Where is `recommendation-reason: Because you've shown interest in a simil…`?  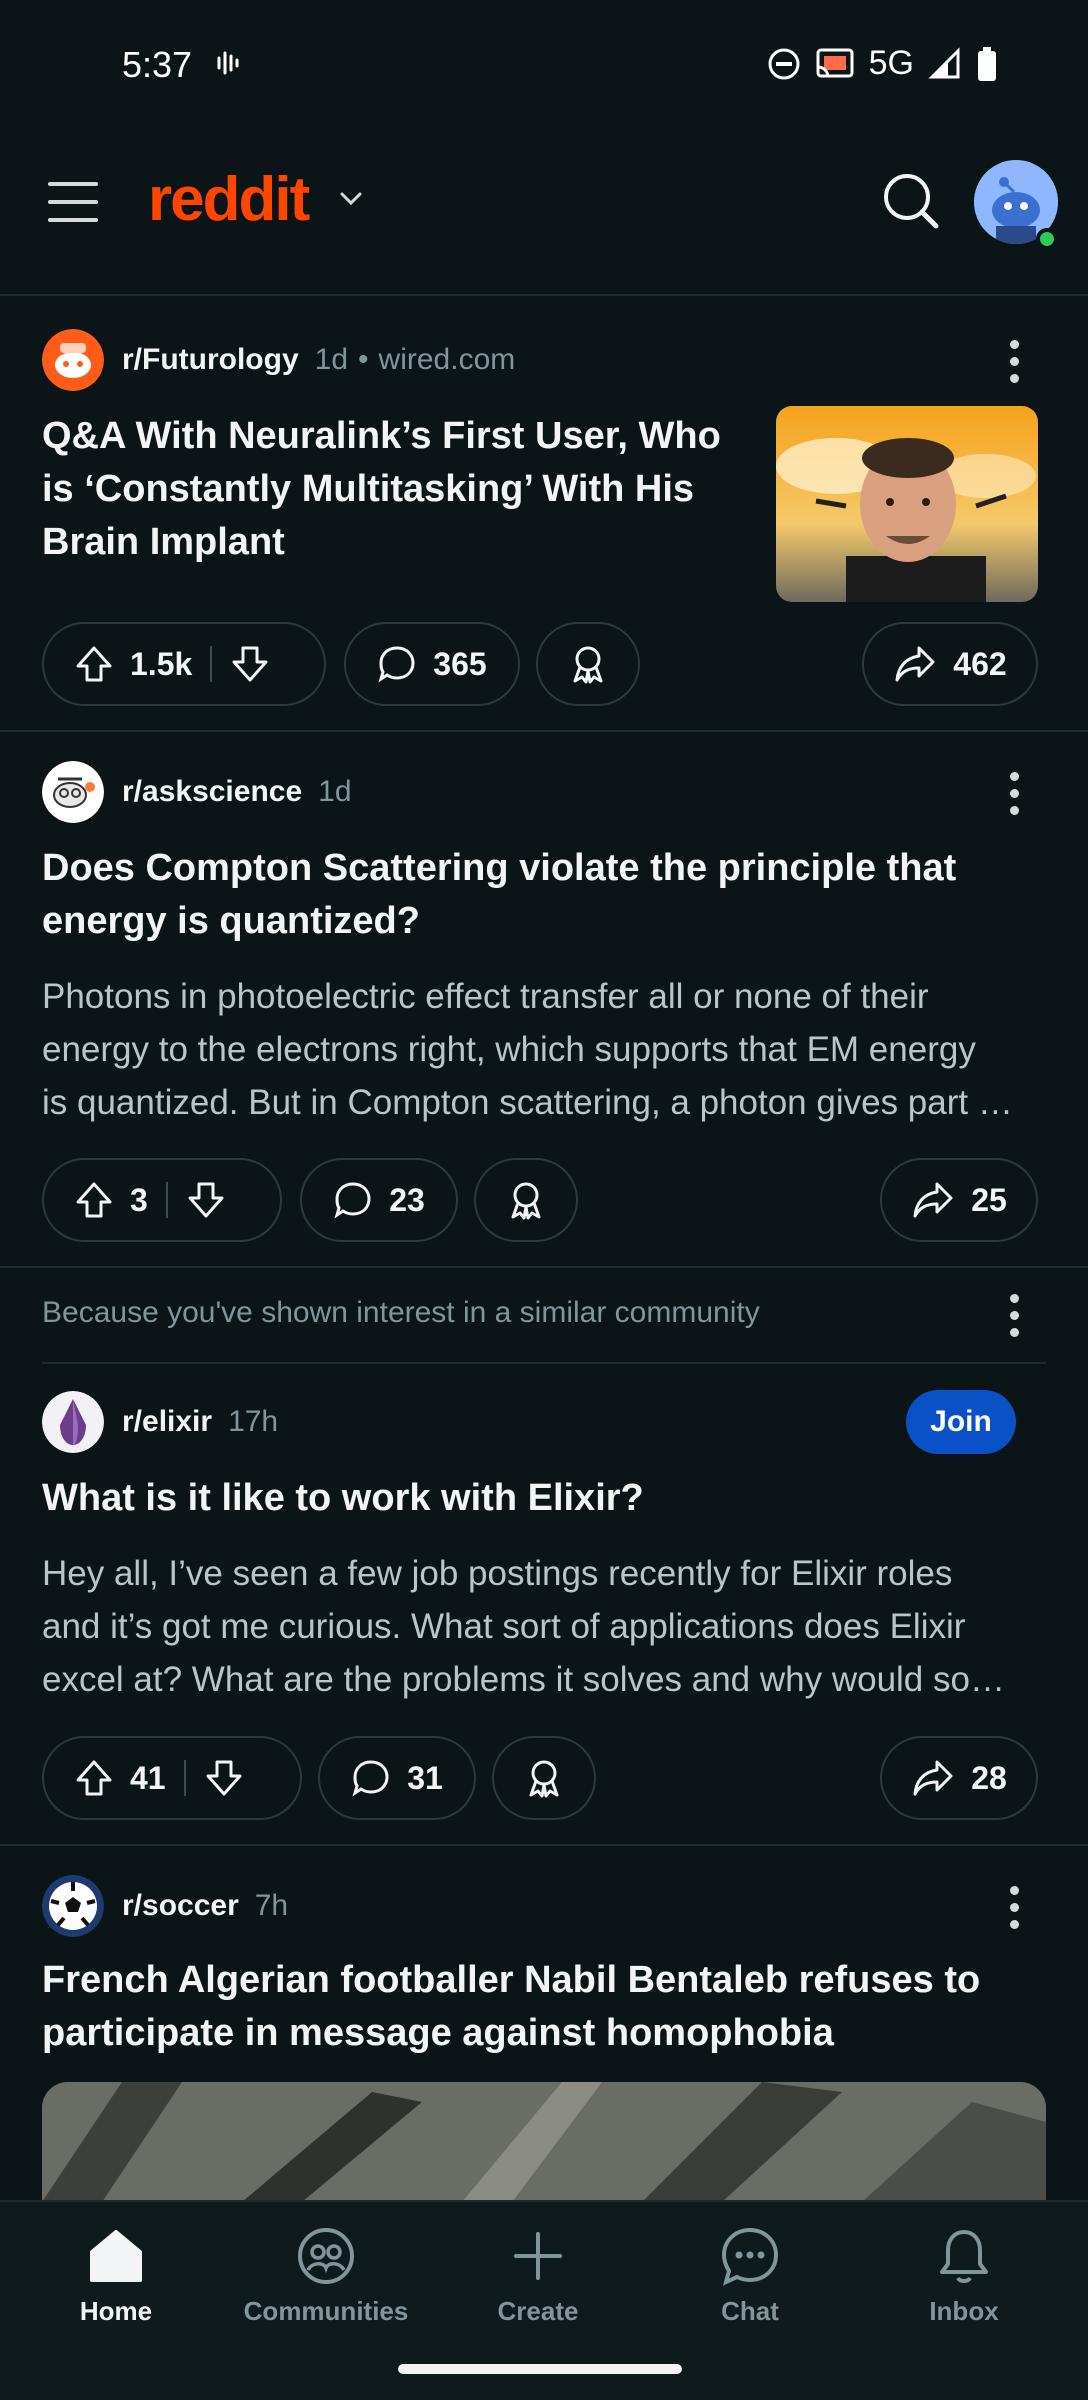 recommendation-reason: Because you've shown interest in a simil… is located at coordinates (401, 1312).